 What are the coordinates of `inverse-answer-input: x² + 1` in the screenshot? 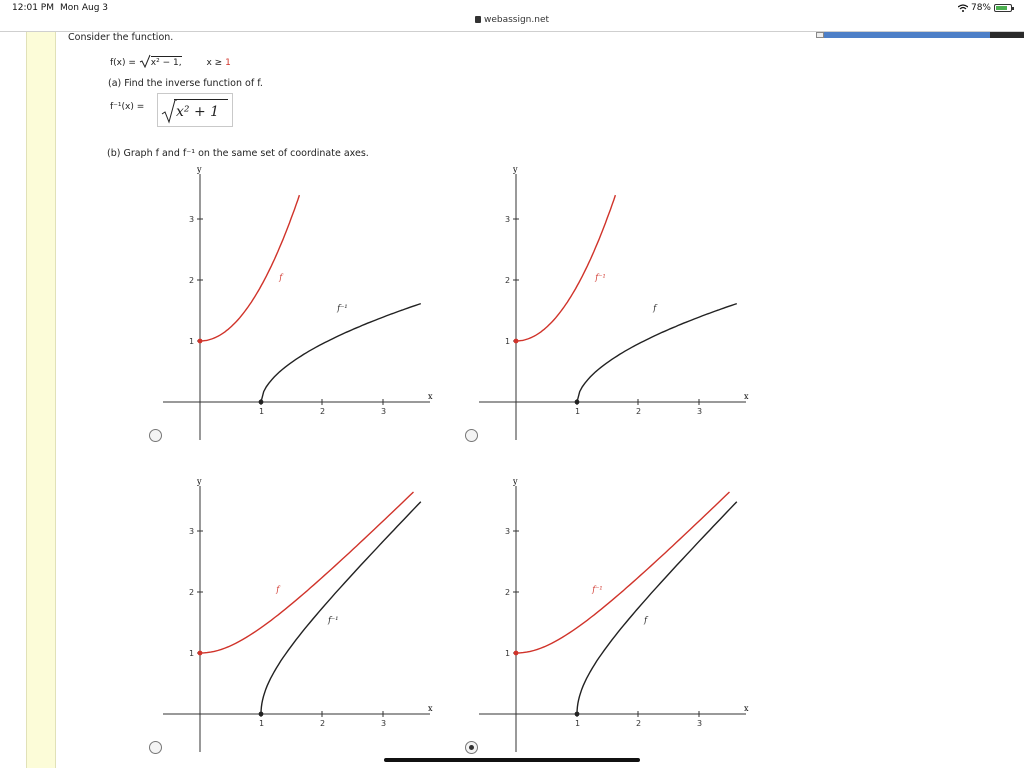 It's located at (195, 110).